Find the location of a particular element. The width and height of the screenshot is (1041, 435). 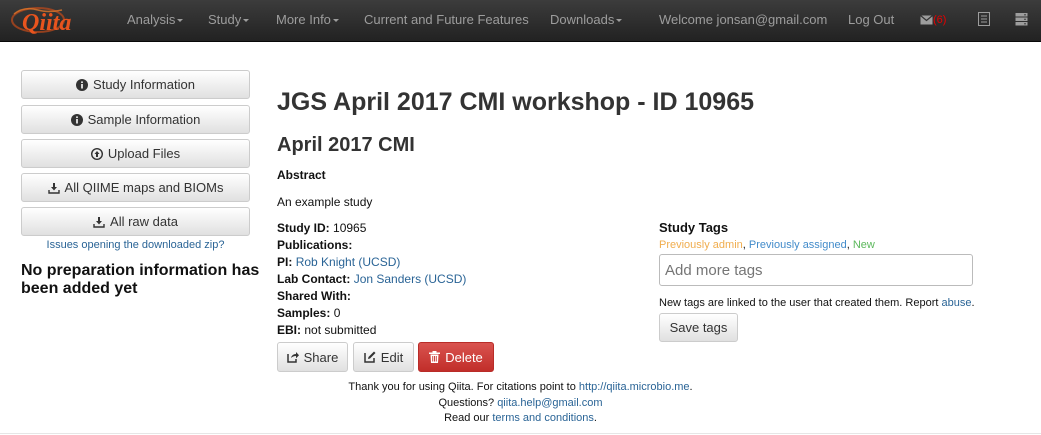

nav-downloads: Downloads is located at coordinates (586, 19).